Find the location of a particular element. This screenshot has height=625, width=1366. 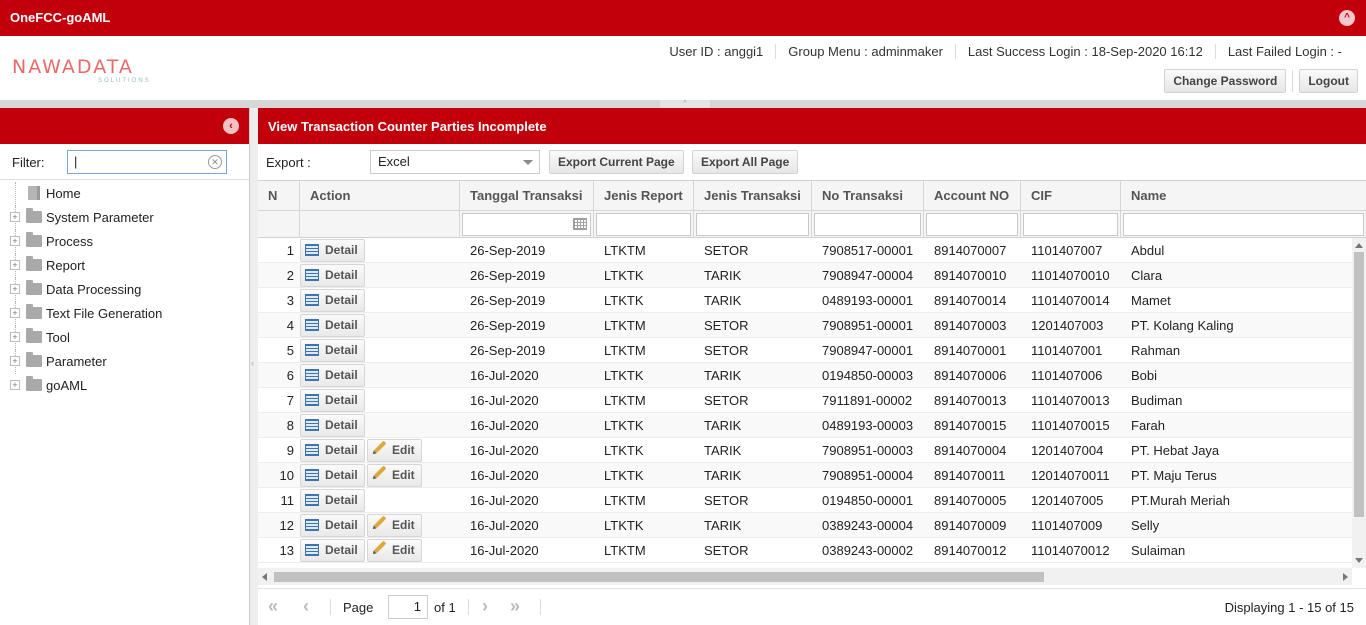

calendar-icon is located at coordinates (580, 224).